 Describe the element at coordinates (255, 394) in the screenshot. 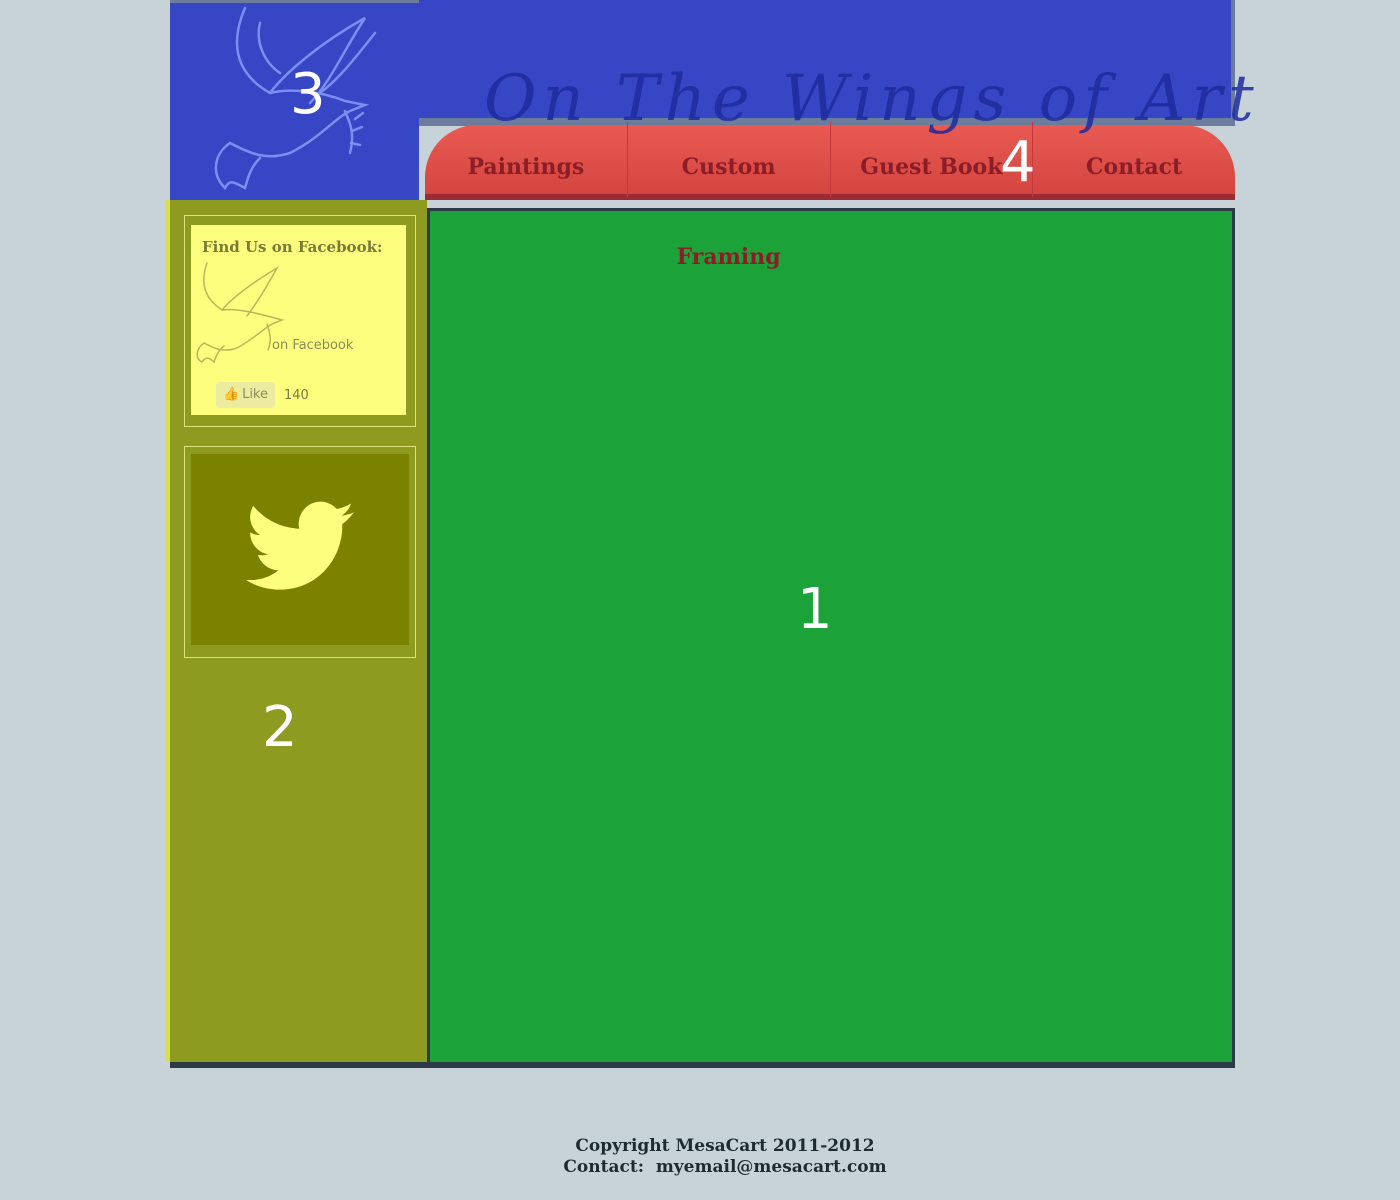

I see `like-button-label: Like` at that location.